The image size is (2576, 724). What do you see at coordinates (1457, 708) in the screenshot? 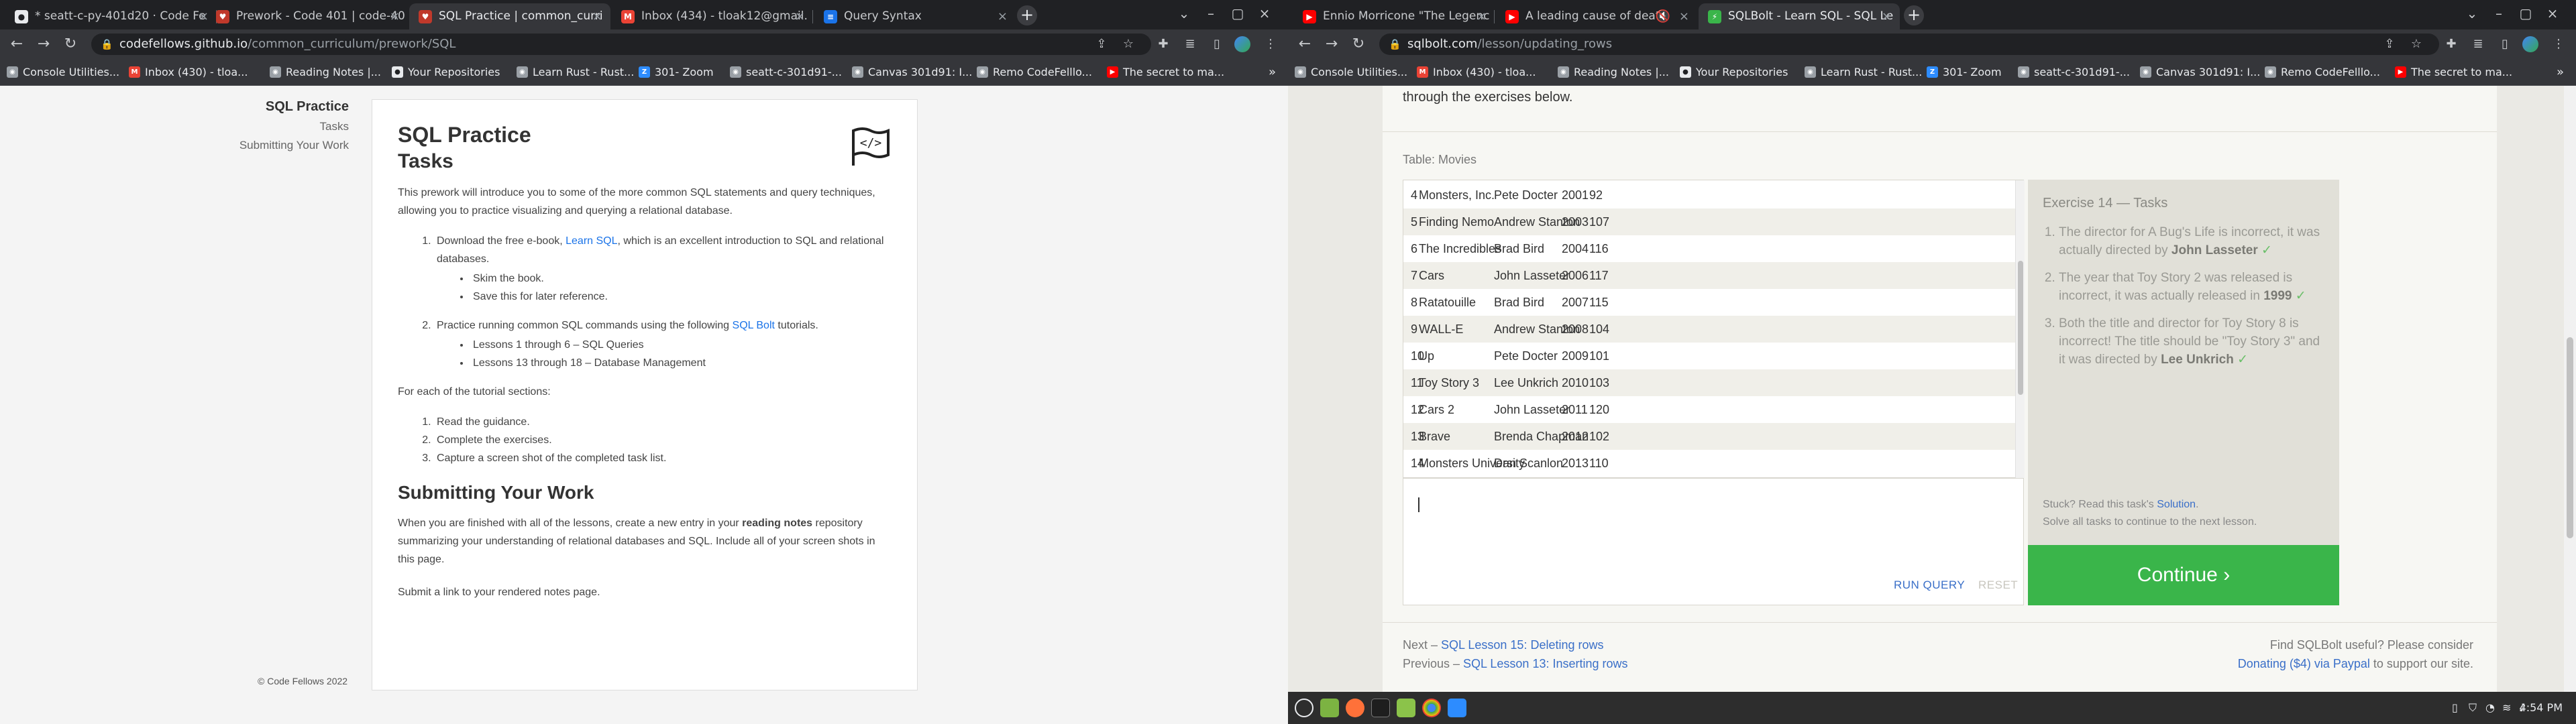
I see `zoom-icon` at bounding box center [1457, 708].